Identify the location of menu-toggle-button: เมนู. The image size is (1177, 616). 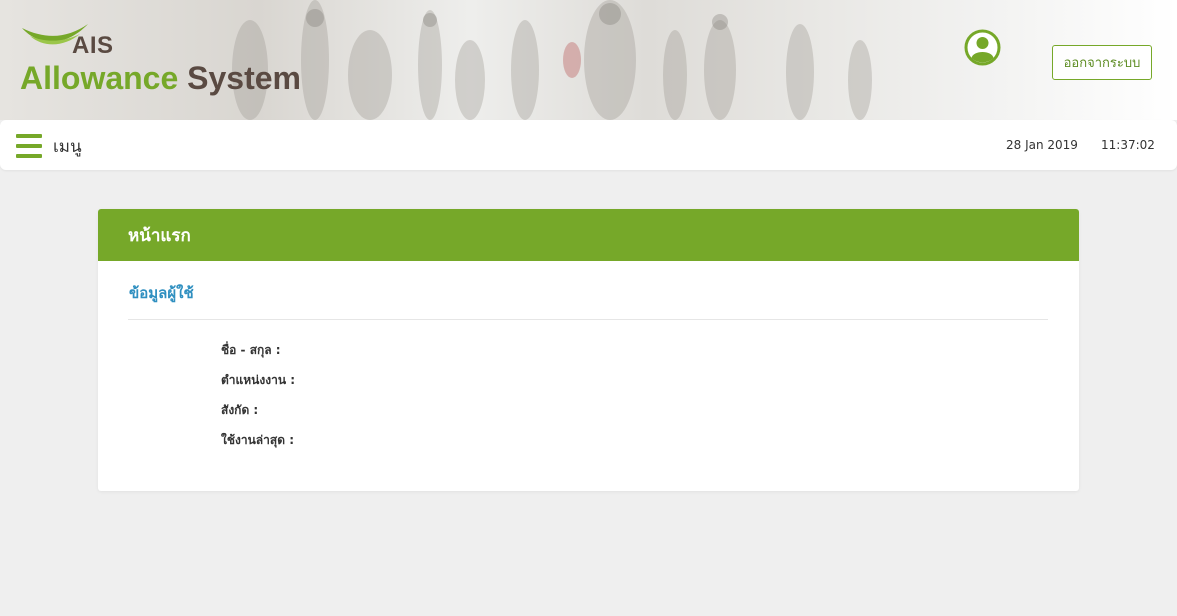
(49, 146).